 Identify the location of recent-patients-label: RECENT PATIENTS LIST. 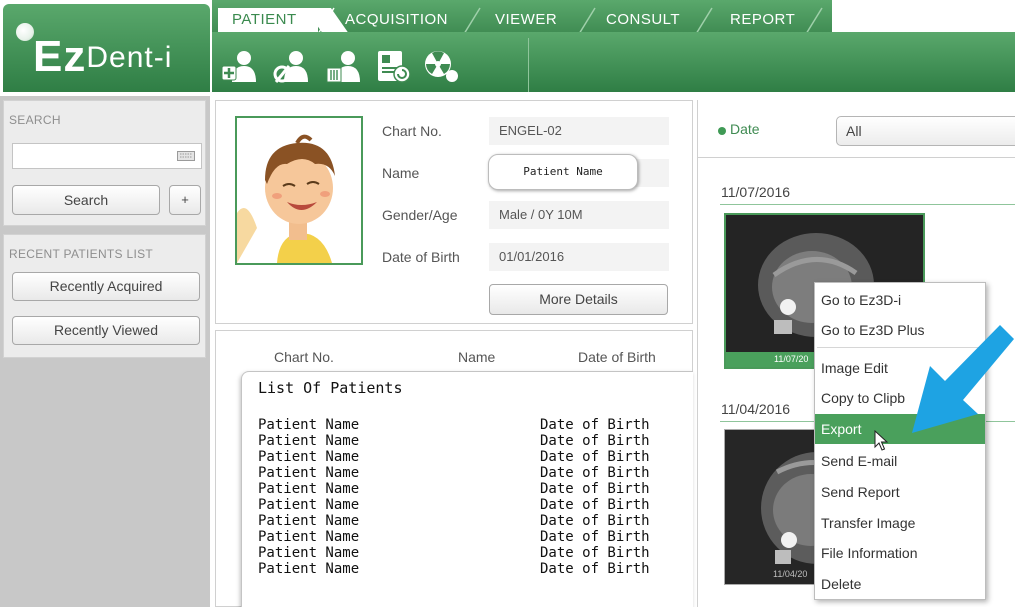
(81, 254).